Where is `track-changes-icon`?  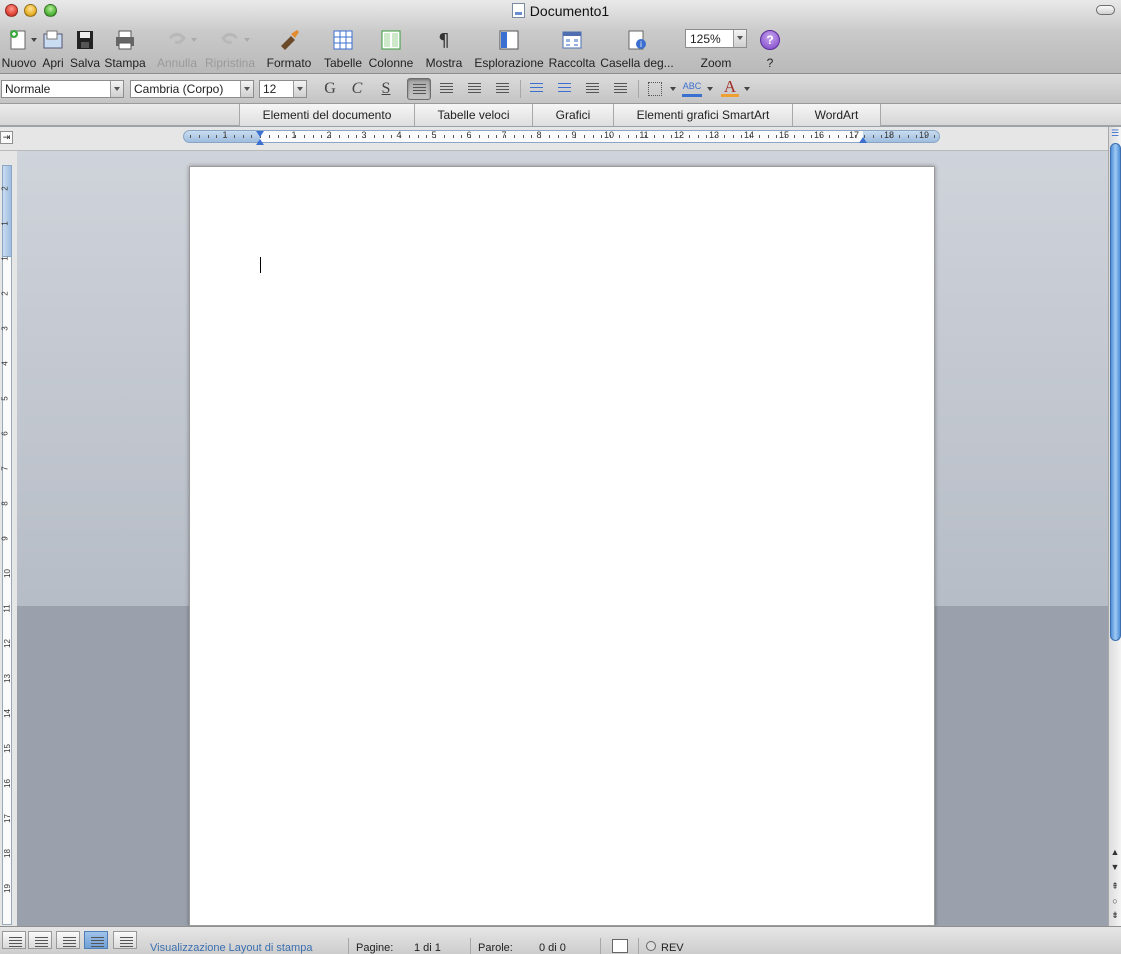
track-changes-icon is located at coordinates (651, 946).